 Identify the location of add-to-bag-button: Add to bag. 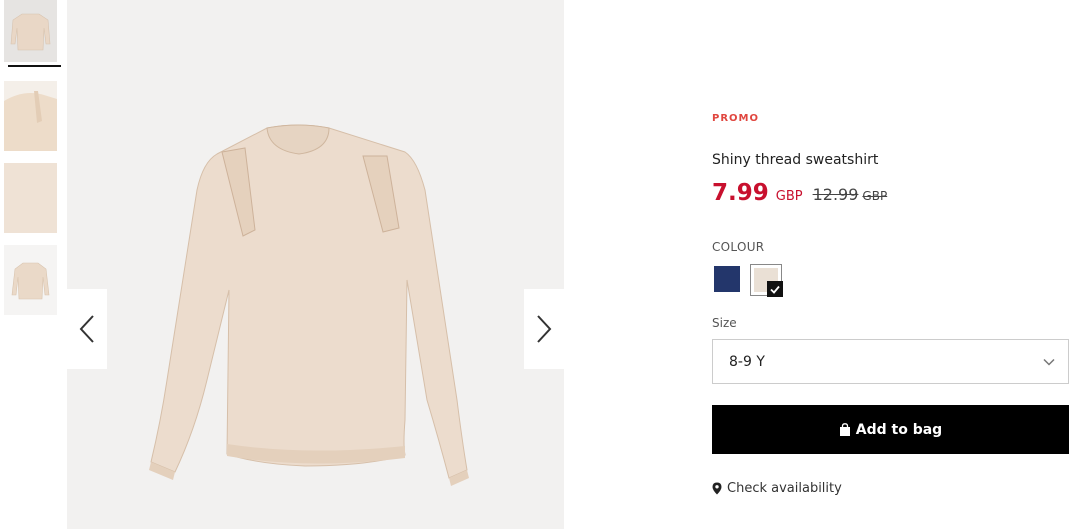
(890, 429).